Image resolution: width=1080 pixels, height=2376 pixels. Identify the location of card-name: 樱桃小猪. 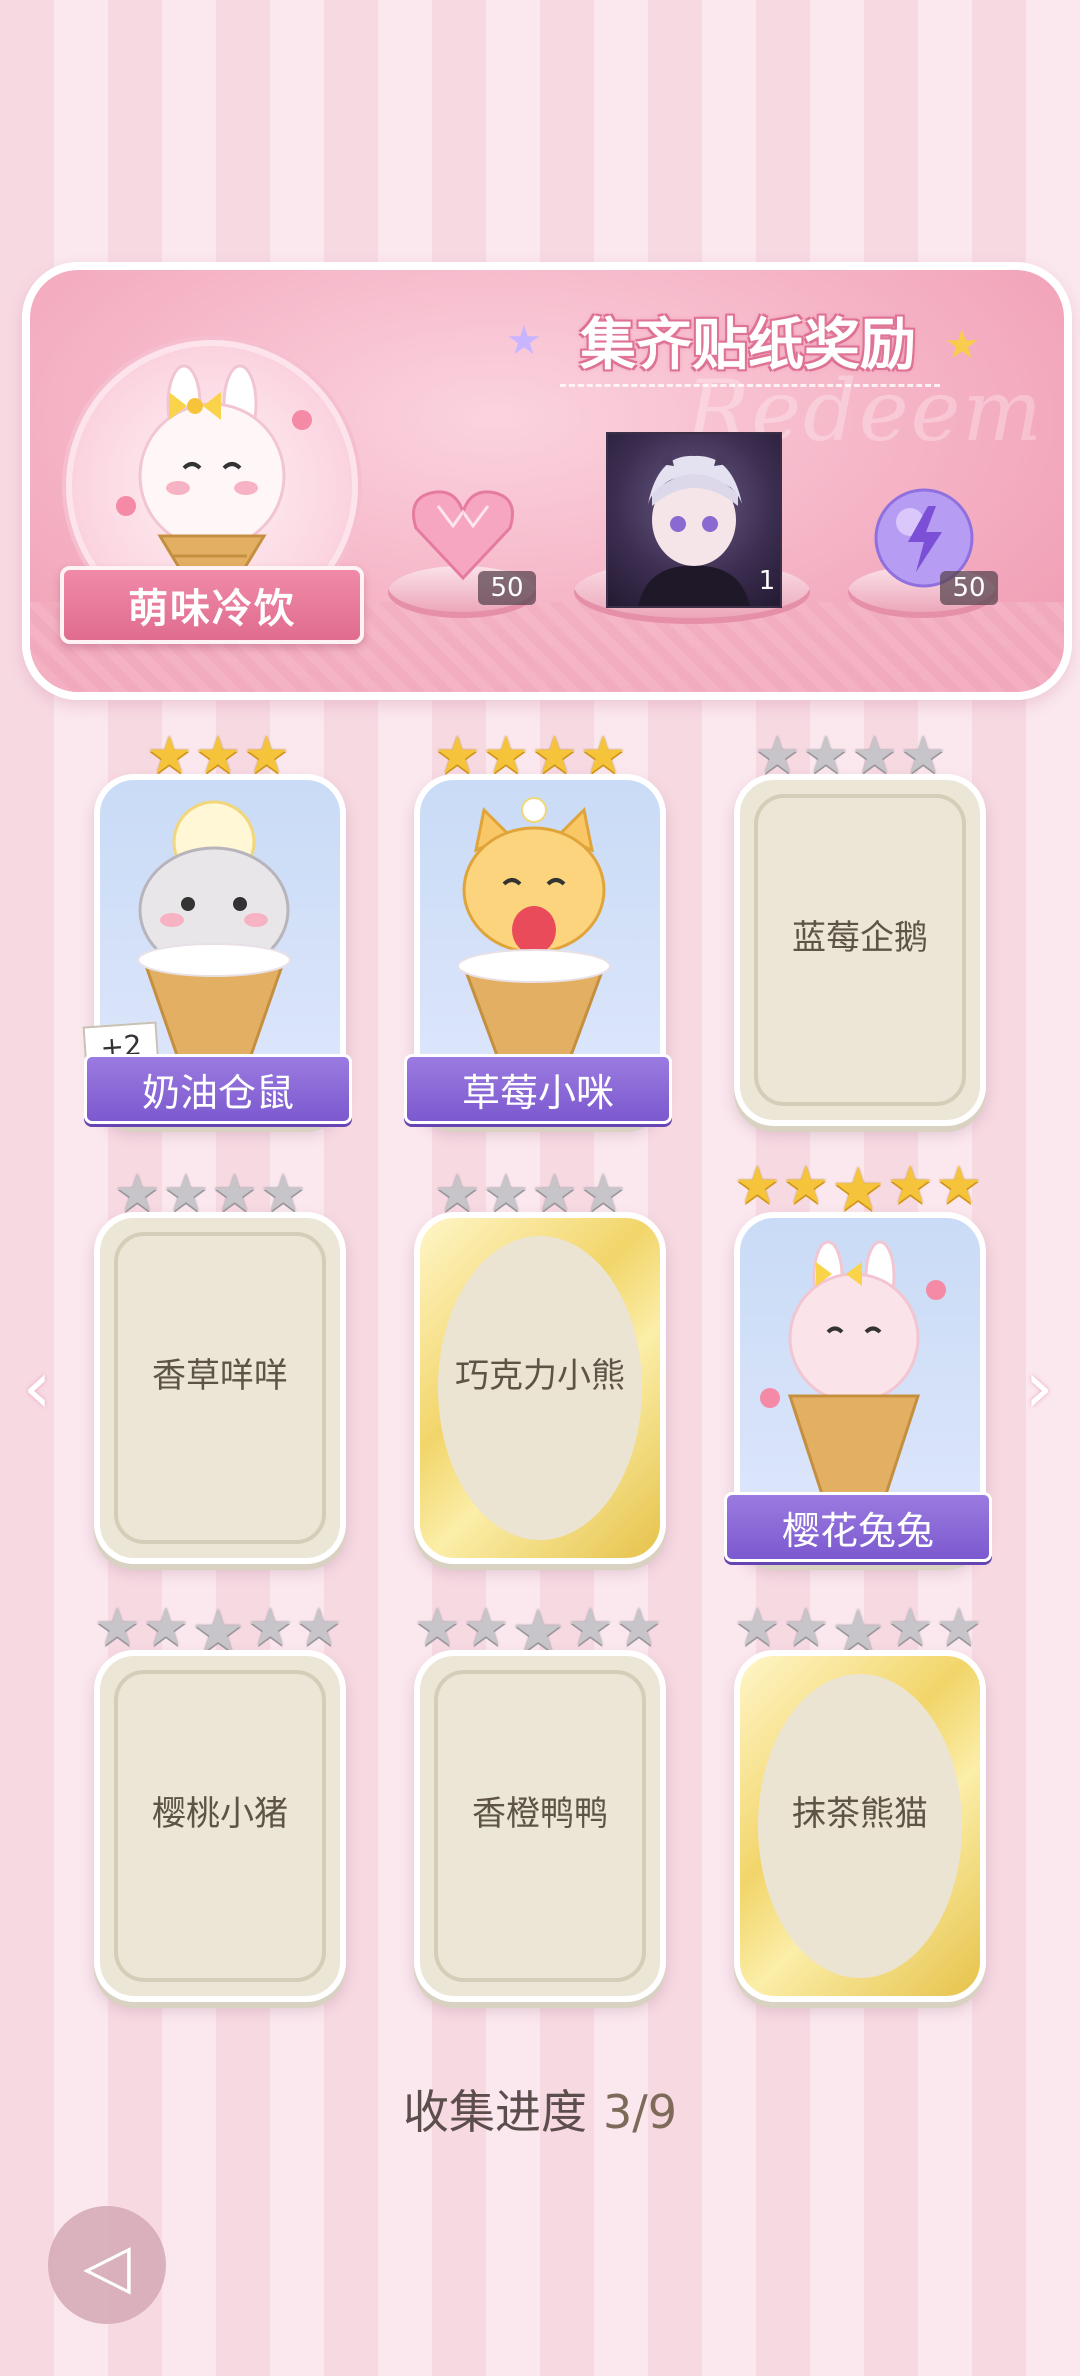
(220, 1814).